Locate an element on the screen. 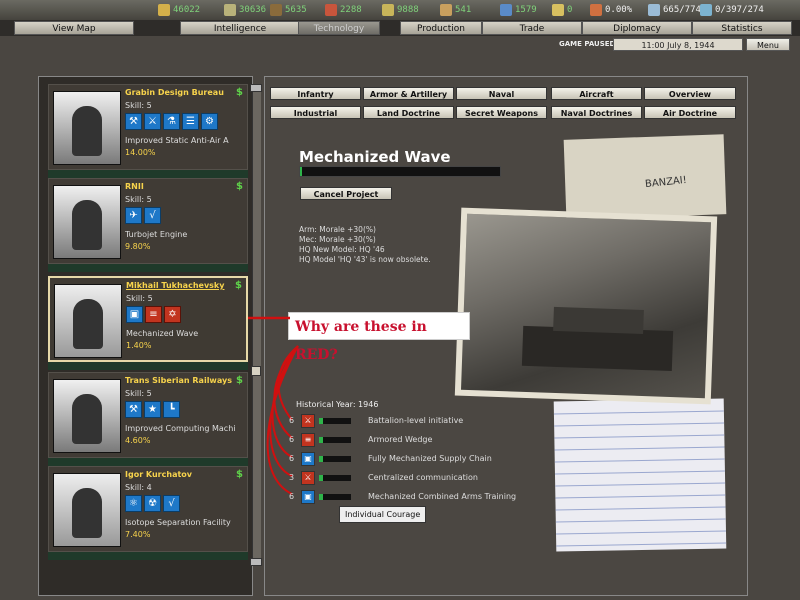 Image resolution: width=800 pixels, height=600 pixels. tab-industrial: Industrial is located at coordinates (315, 112).